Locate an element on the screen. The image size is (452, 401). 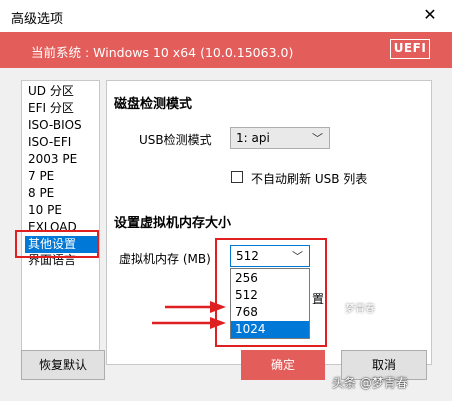
annotation-arrows is located at coordinates (189, 315).